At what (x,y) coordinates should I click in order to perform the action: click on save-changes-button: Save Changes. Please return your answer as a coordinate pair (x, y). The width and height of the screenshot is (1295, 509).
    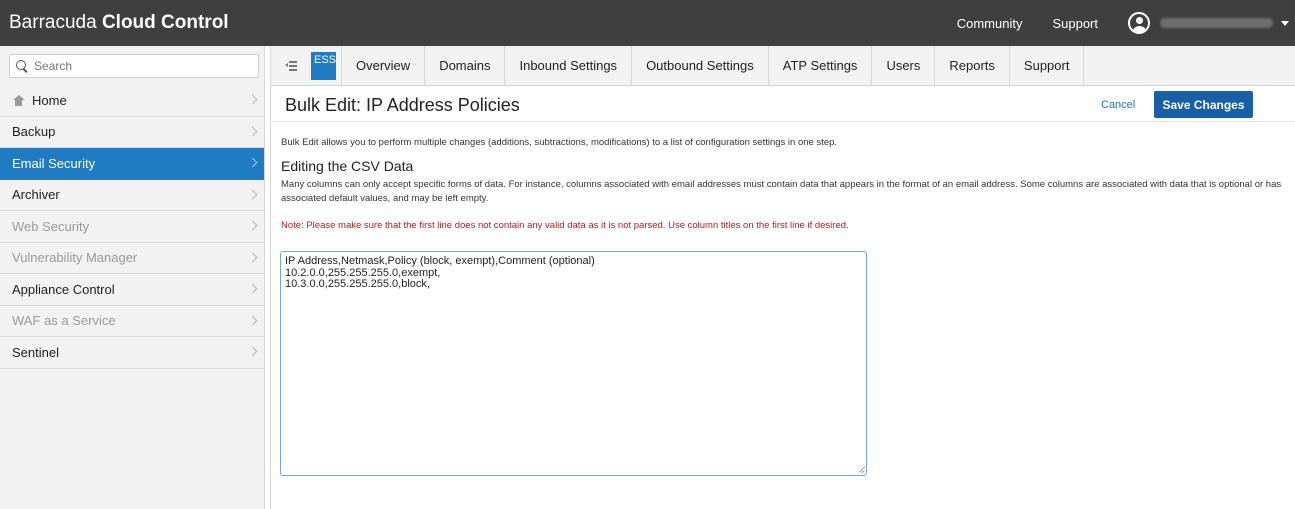
    Looking at the image, I should click on (1203, 104).